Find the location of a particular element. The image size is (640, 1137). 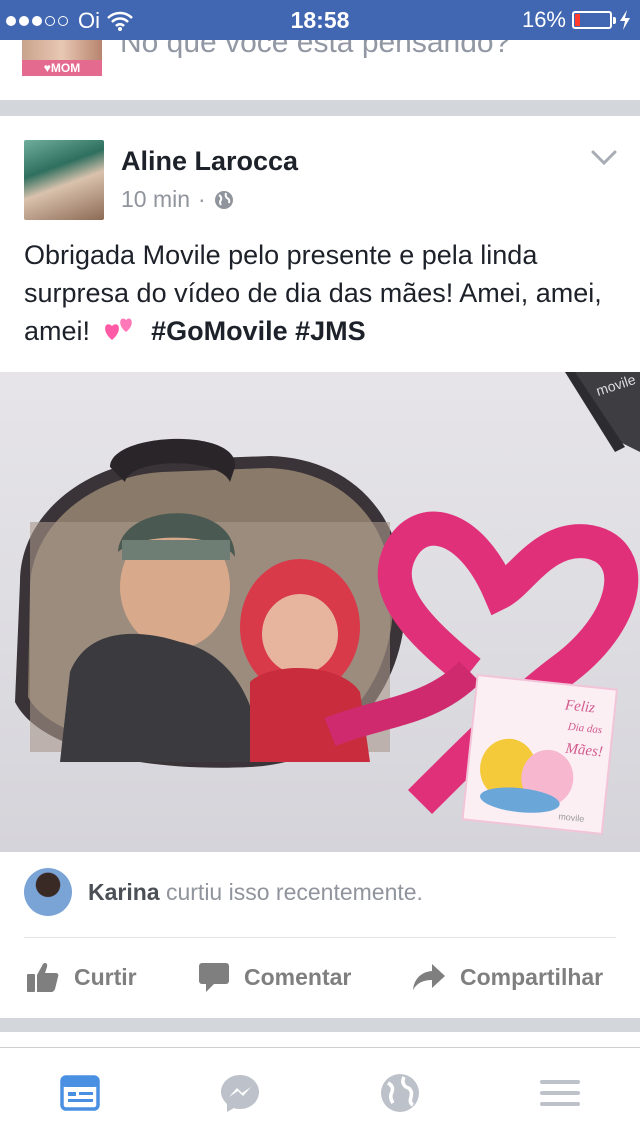

messenger-icon is located at coordinates (240, 1093).